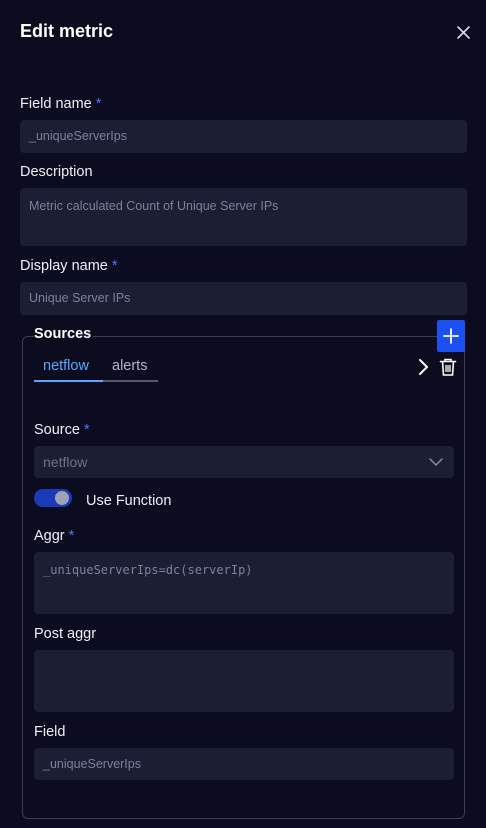  Describe the element at coordinates (96, 369) in the screenshot. I see `source-tabs: netflow alerts` at that location.